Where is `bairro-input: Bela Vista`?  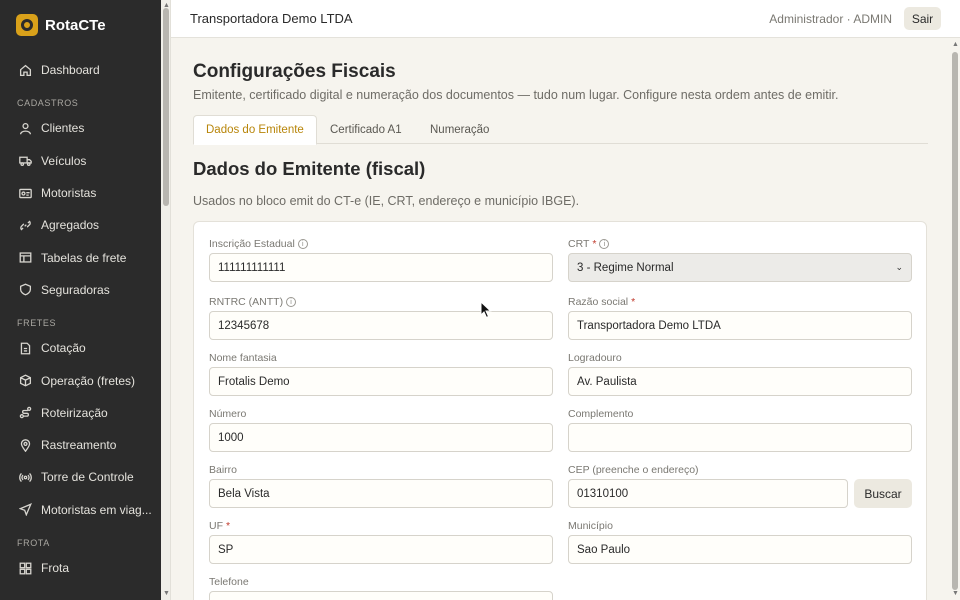 bairro-input: Bela Vista is located at coordinates (381, 493).